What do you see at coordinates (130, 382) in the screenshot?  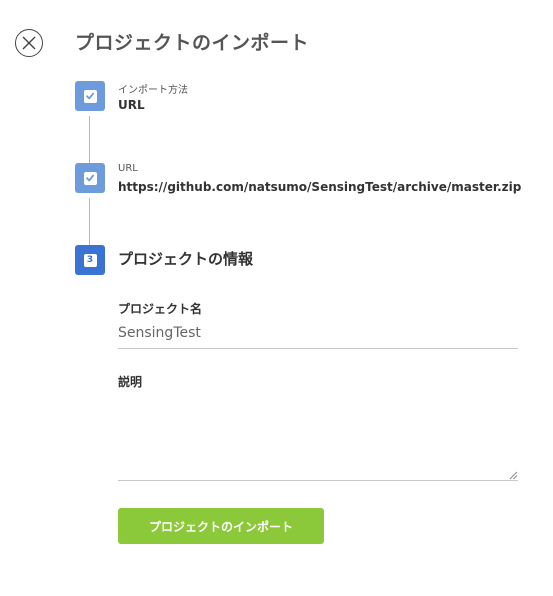 I see `description-label: 説明` at bounding box center [130, 382].